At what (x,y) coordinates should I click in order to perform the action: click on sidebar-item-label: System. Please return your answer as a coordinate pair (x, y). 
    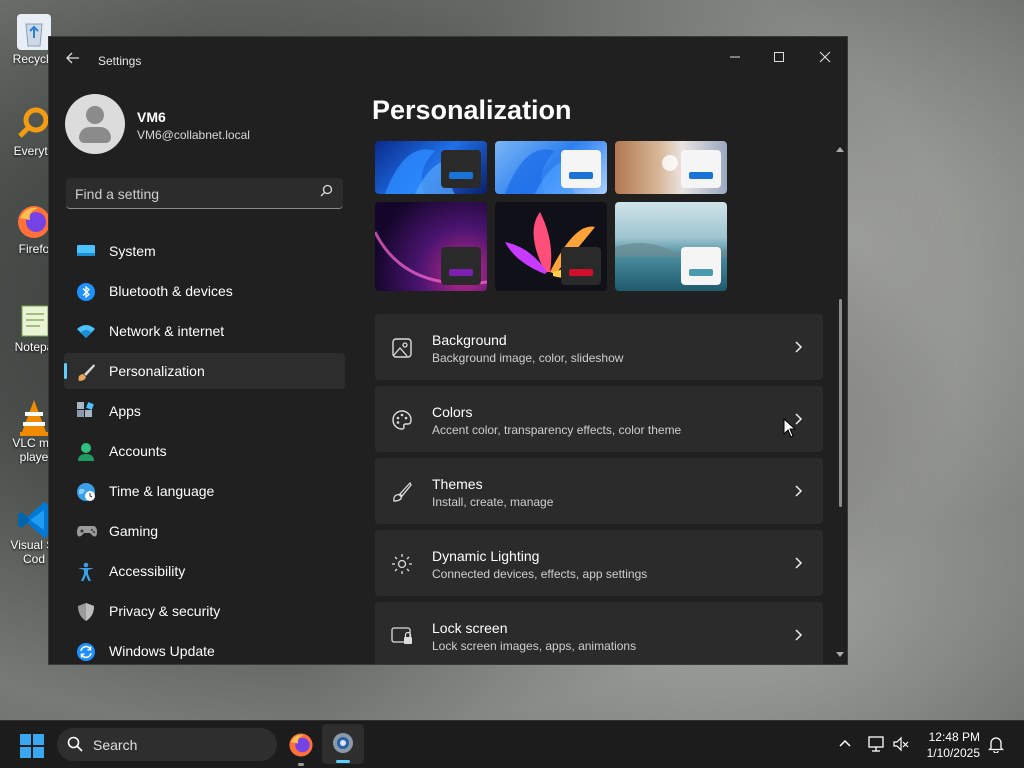
    Looking at the image, I should click on (132, 251).